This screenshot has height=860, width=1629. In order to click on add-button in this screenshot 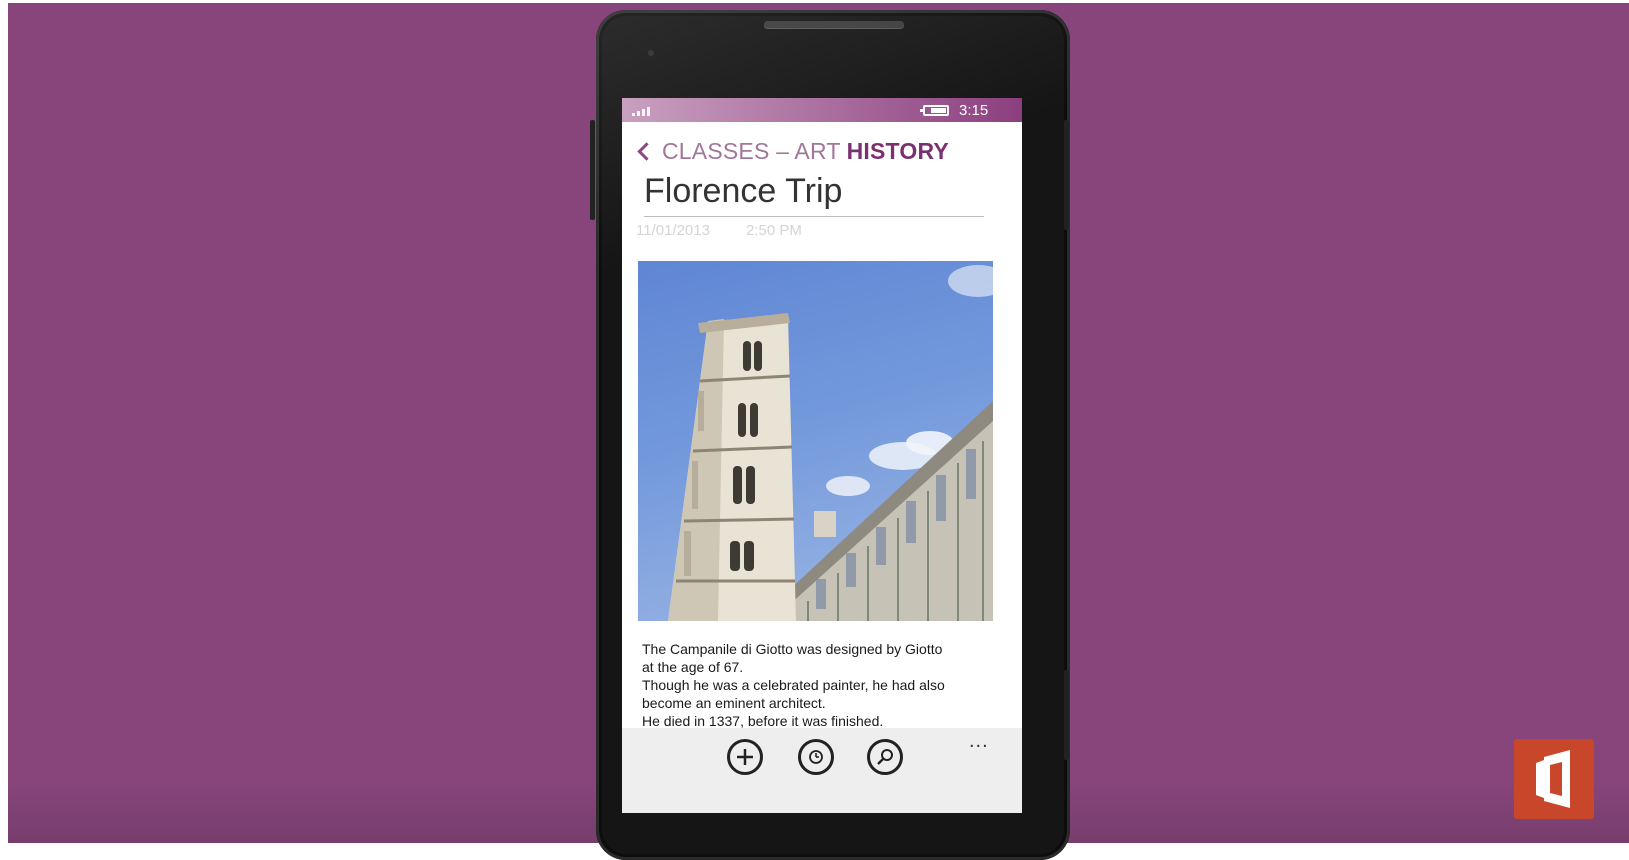, I will do `click(745, 757)`.